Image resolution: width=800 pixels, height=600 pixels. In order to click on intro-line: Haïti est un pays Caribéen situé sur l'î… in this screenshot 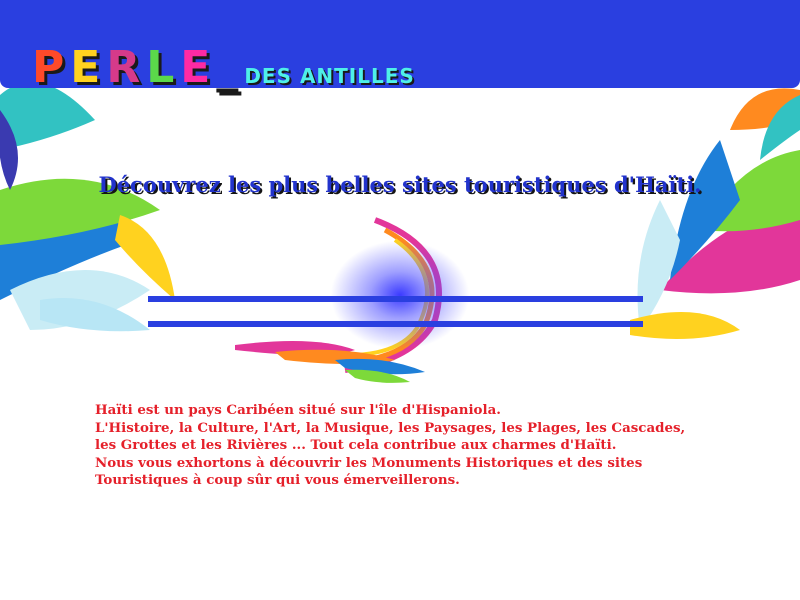, I will do `click(298, 410)`.